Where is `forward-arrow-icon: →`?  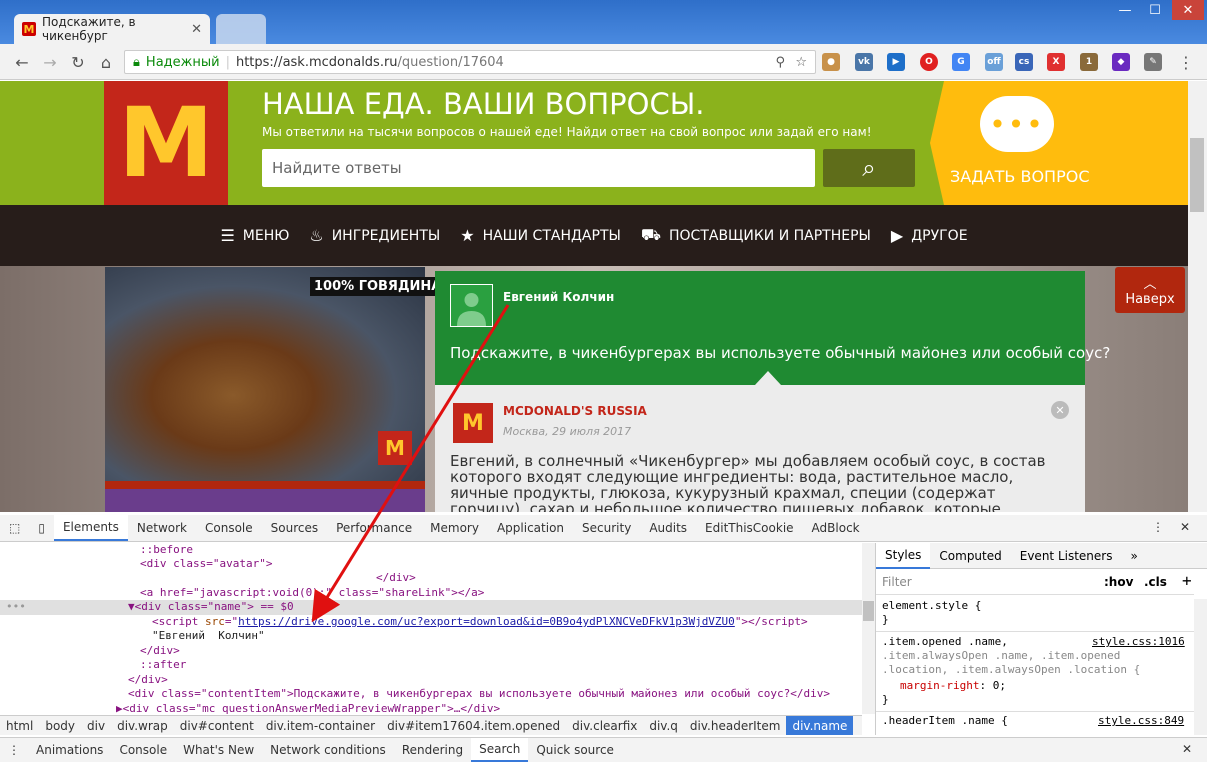 forward-arrow-icon: → is located at coordinates (50, 62).